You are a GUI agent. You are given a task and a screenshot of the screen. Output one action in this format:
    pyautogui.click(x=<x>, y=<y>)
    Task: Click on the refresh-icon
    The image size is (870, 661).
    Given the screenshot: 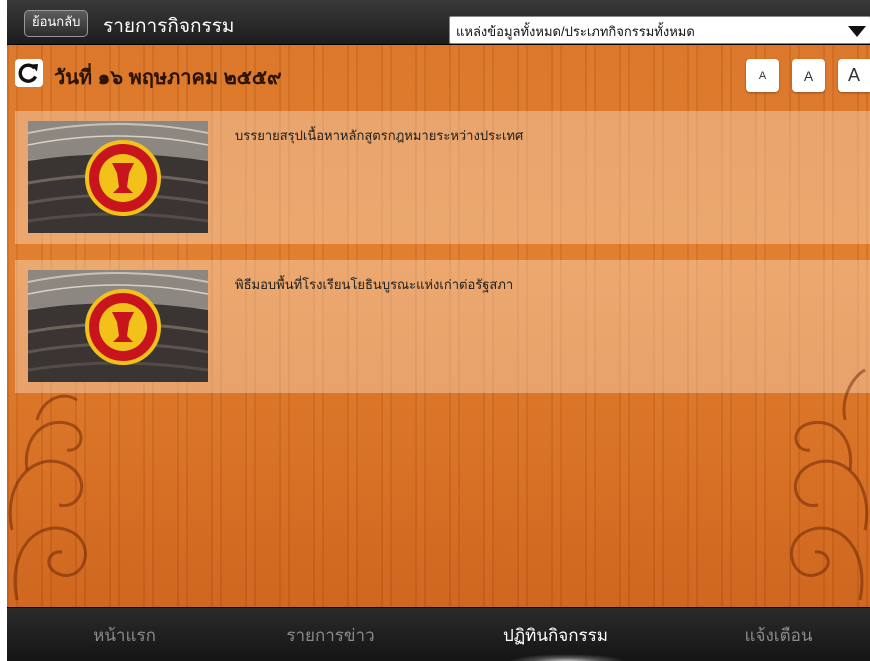 What is the action you would take?
    pyautogui.click(x=28, y=73)
    